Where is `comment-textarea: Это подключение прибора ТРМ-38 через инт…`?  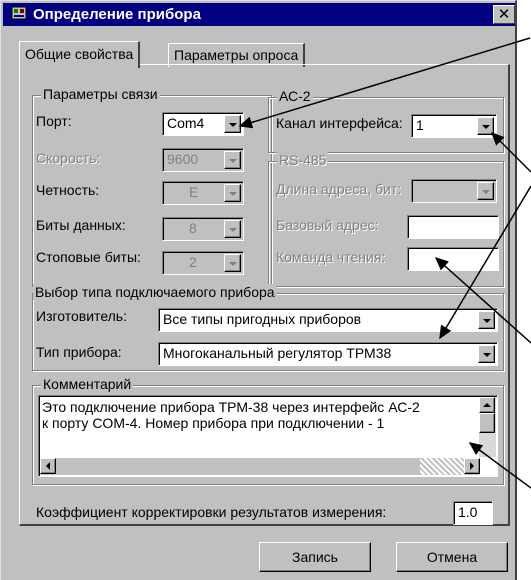 comment-textarea: Это подключение прибора ТРМ-38 через инт… is located at coordinates (268, 436).